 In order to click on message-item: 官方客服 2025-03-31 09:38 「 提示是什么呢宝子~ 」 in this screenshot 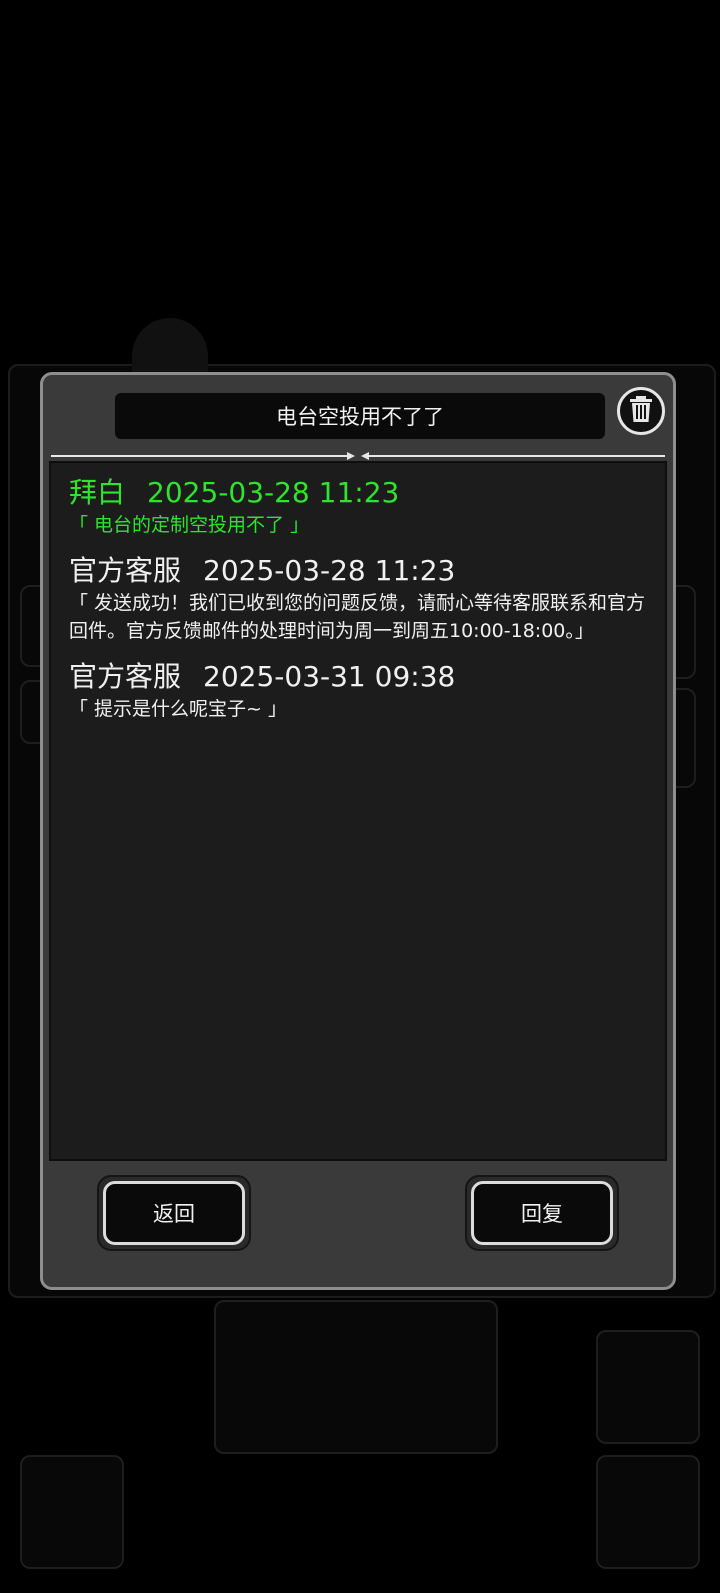, I will do `click(365, 691)`.